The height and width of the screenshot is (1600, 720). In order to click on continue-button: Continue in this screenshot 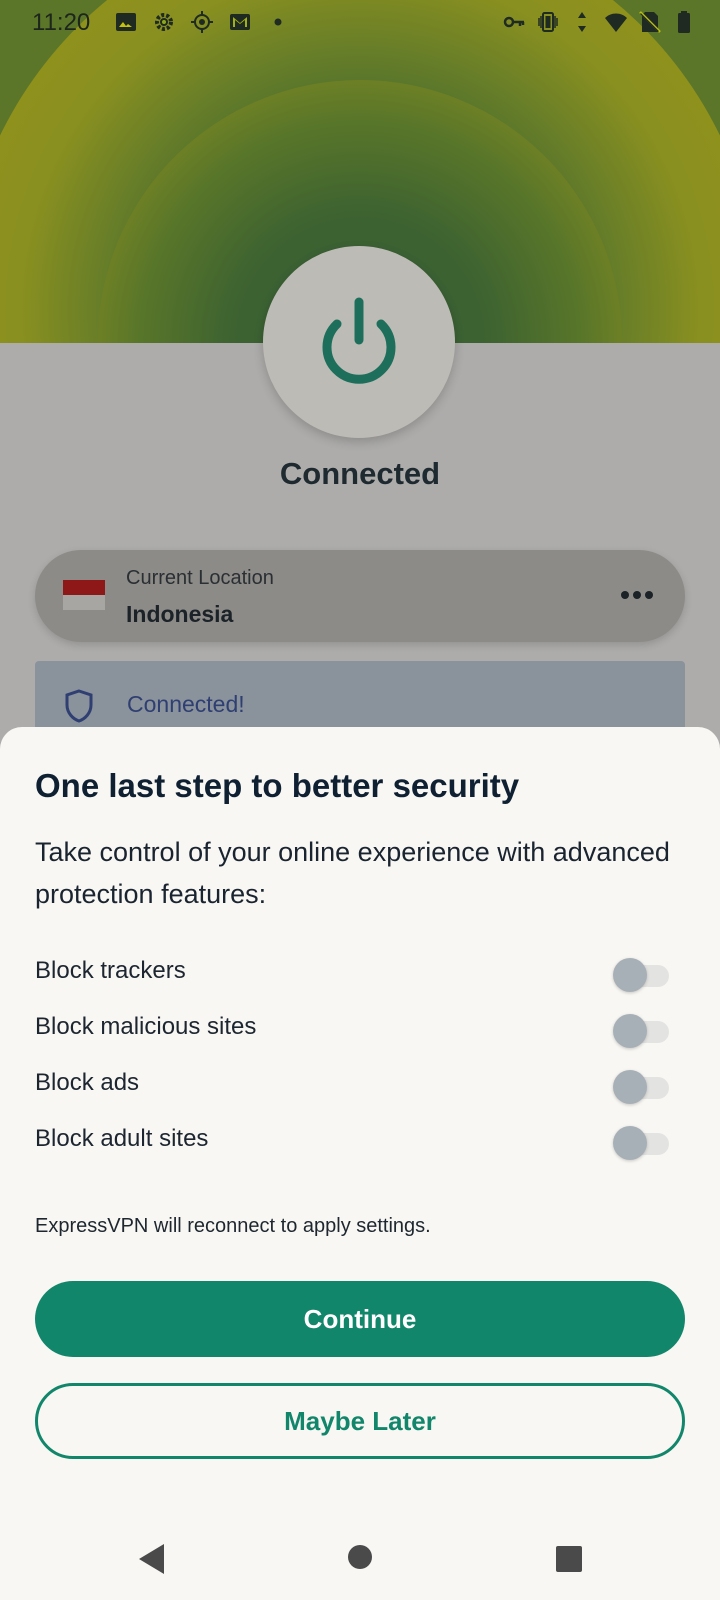, I will do `click(360, 1319)`.